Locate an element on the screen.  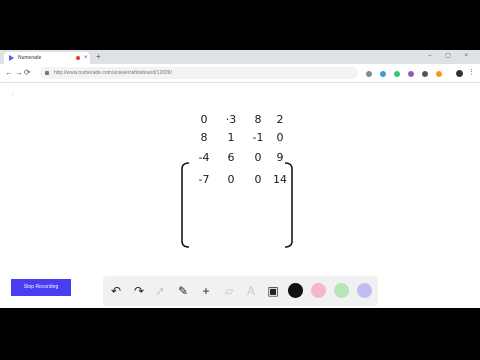
stop-recording-button: Stop Recording is located at coordinates (41, 287).